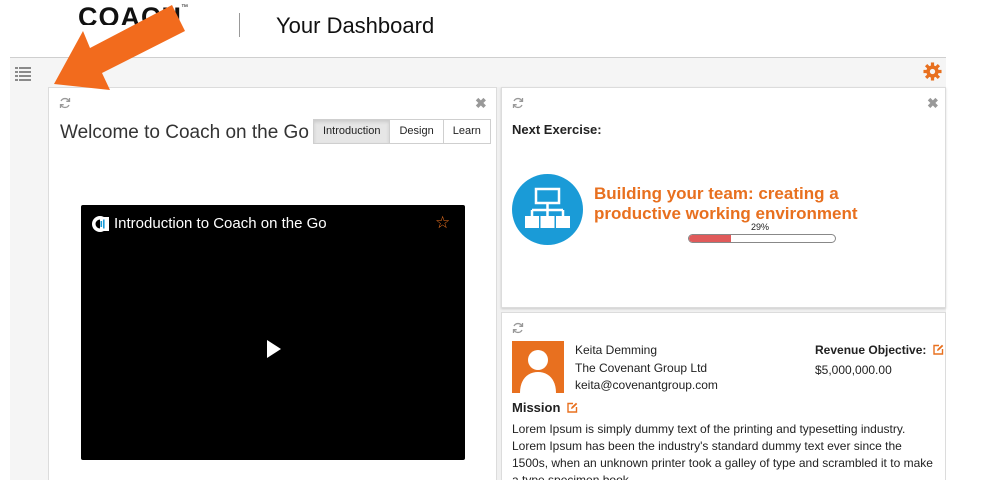 The image size is (994, 480). What do you see at coordinates (557, 129) in the screenshot?
I see `next-exercise-label: Next Exercise:` at bounding box center [557, 129].